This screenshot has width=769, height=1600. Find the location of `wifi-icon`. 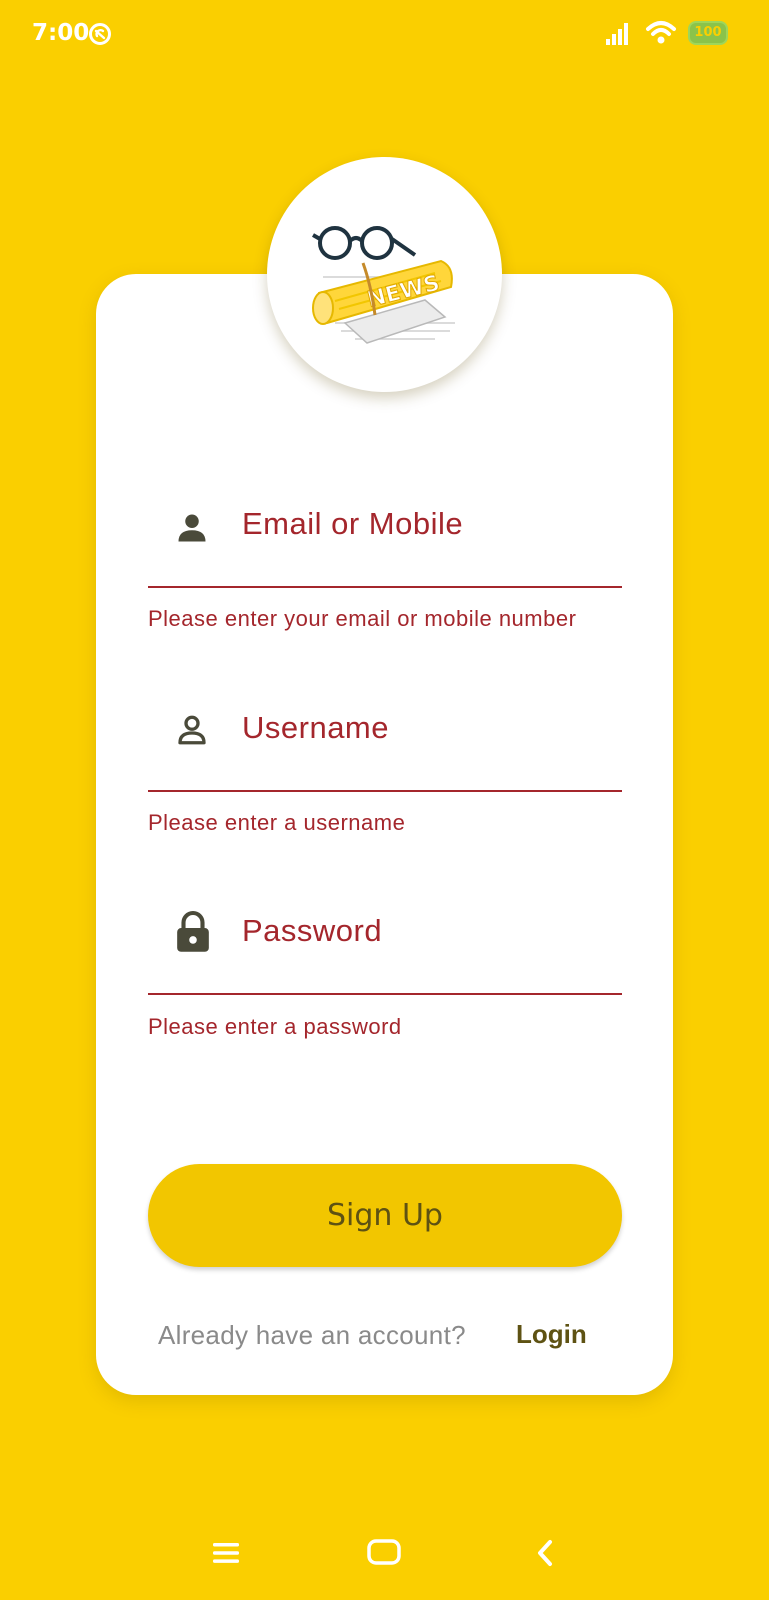

wifi-icon is located at coordinates (661, 32).